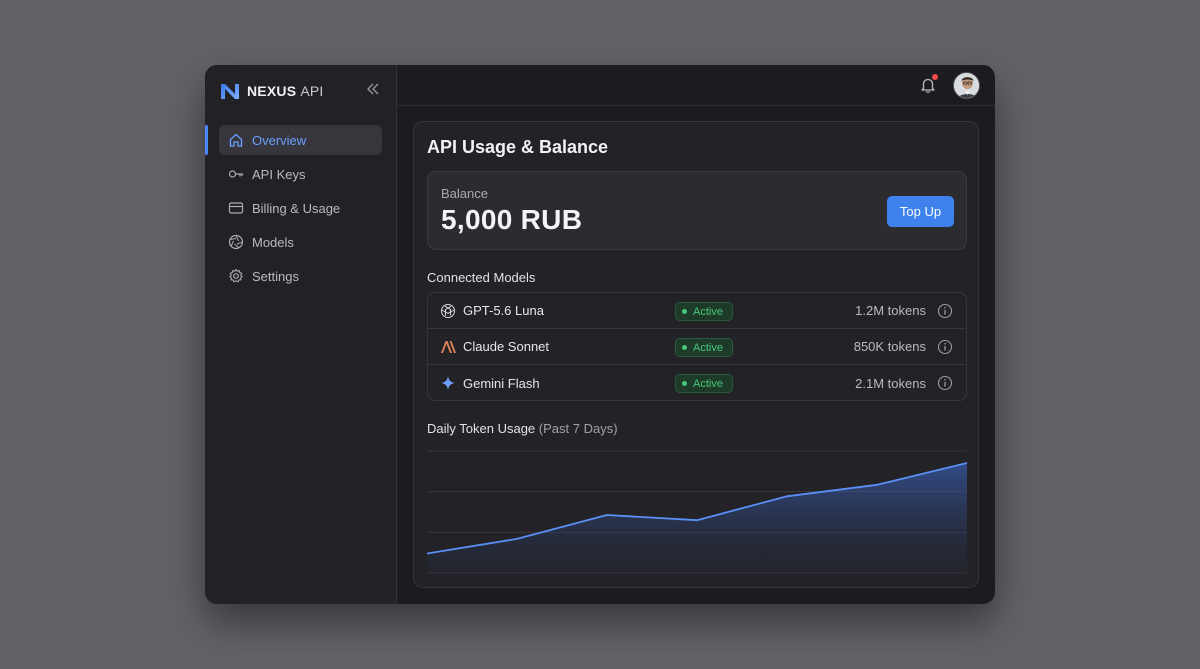 The width and height of the screenshot is (1200, 669). I want to click on model-name: GPT-5.6 Luna, so click(503, 310).